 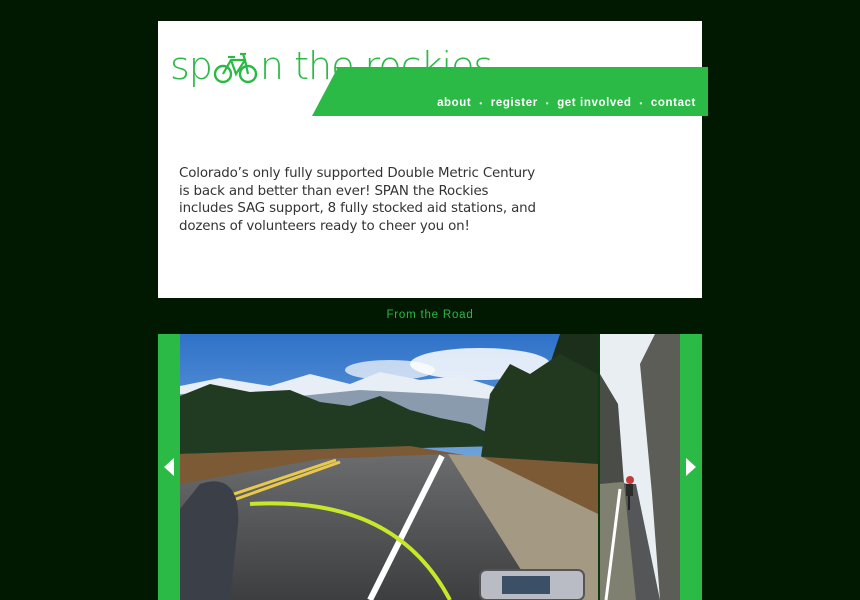 I want to click on logo-text-part-1: sp, so click(x=191, y=66).